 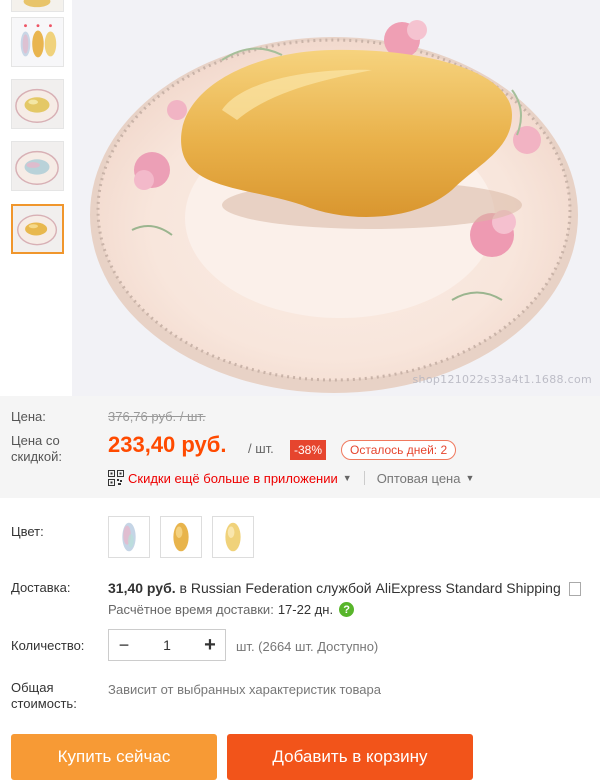 What do you see at coordinates (142, 588) in the screenshot?
I see `shipping-cost: 31,40 руб.` at bounding box center [142, 588].